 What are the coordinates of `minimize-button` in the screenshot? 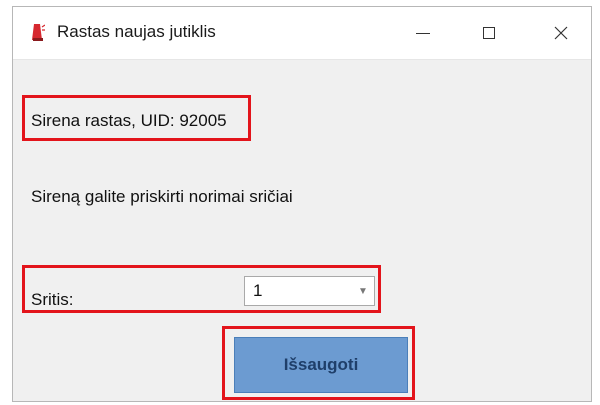 It's located at (423, 33).